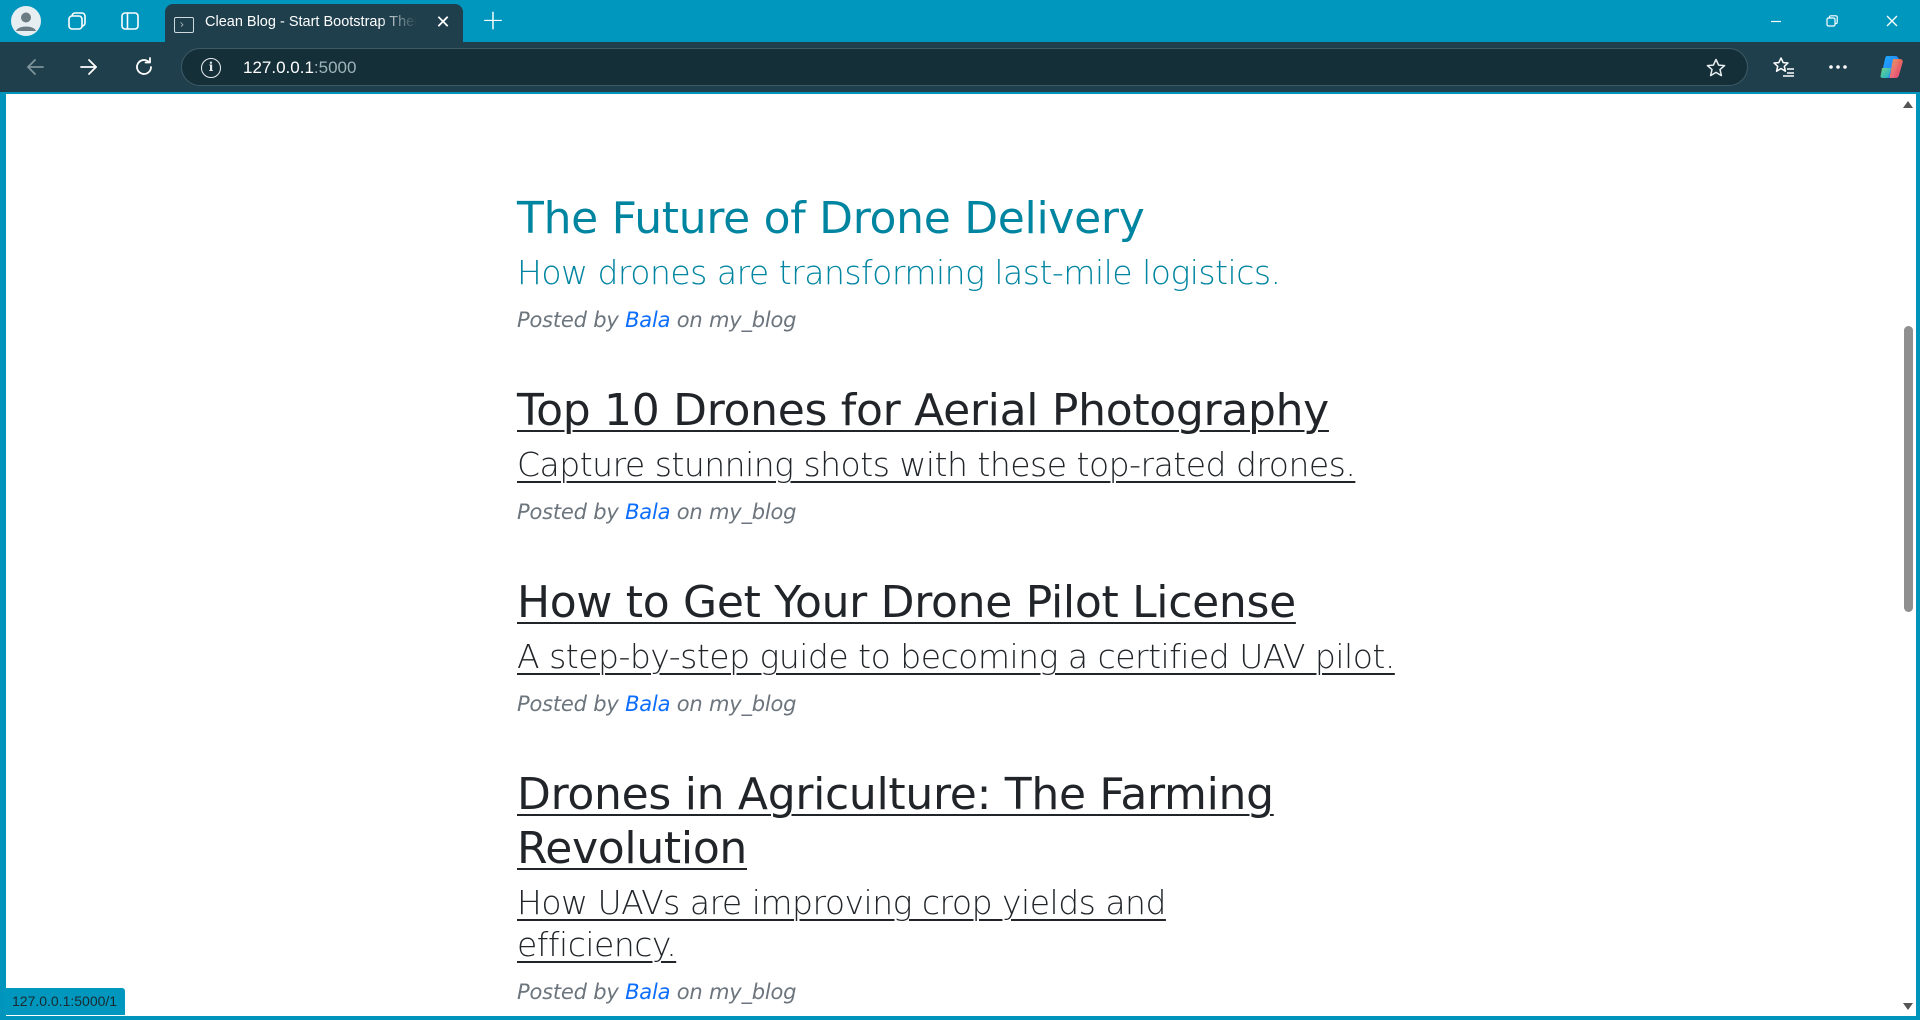 The image size is (1920, 1020). What do you see at coordinates (1832, 21) in the screenshot?
I see `restore-icon` at bounding box center [1832, 21].